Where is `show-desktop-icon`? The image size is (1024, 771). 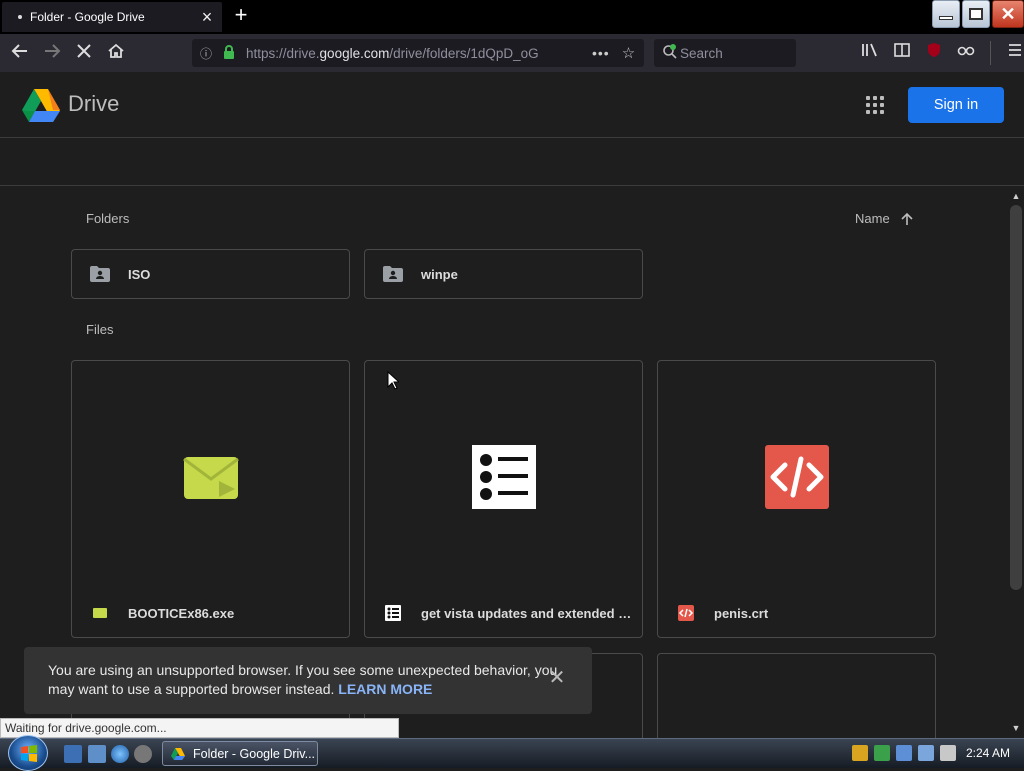
show-desktop-icon is located at coordinates (73, 754).